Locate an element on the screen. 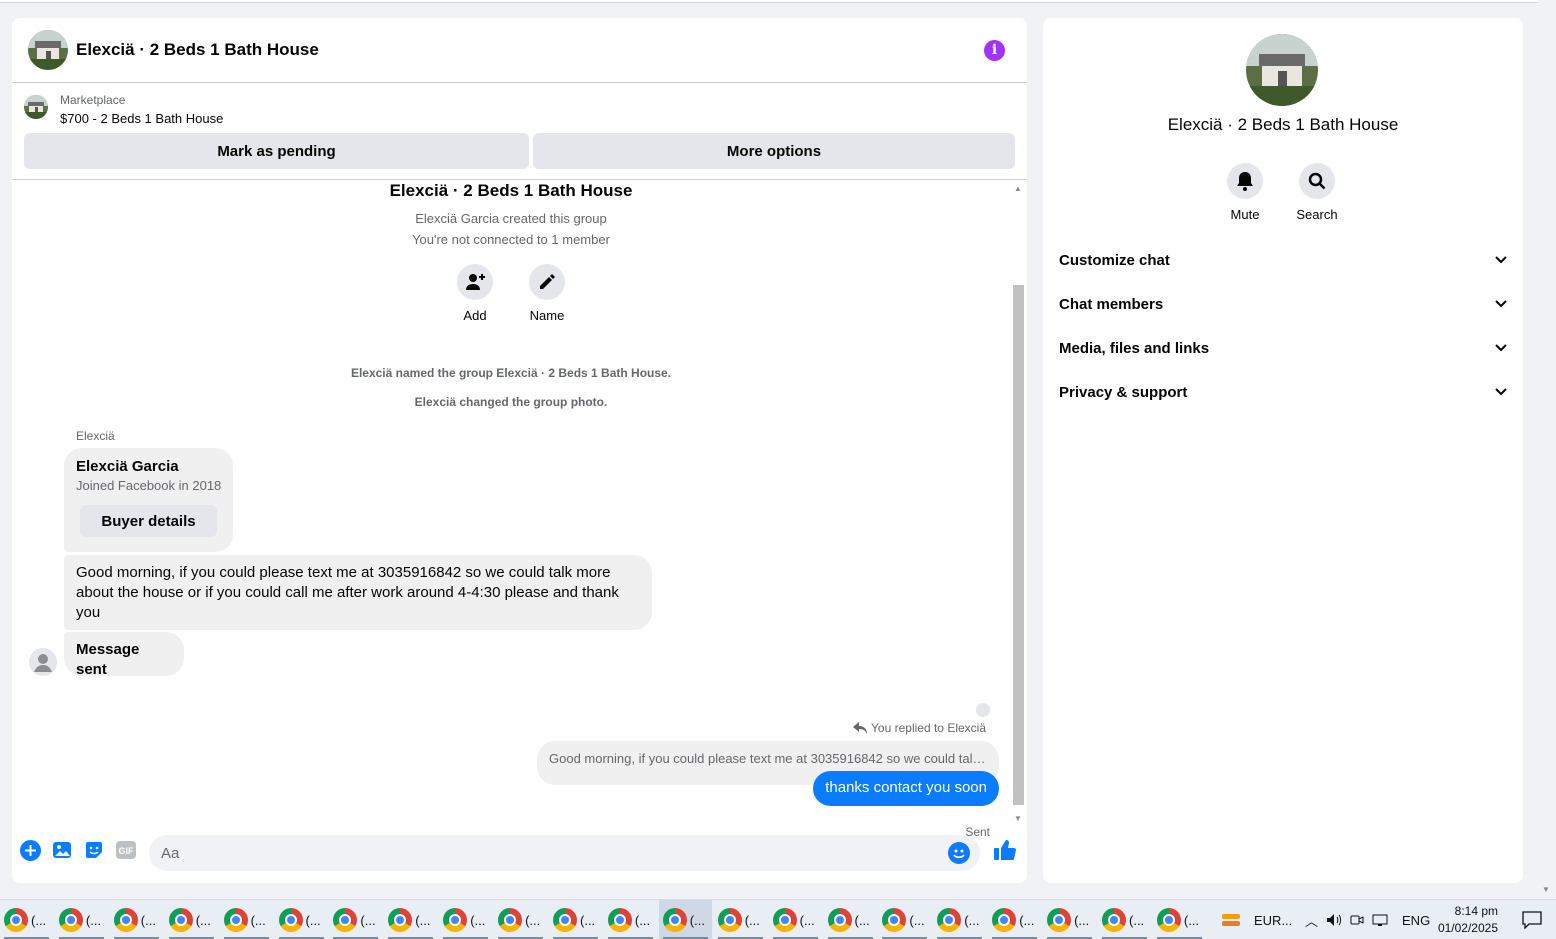 This screenshot has width=1556, height=939. thread-group-title: Elexciä · 2 Beds 1 Bath House is located at coordinates (511, 190).